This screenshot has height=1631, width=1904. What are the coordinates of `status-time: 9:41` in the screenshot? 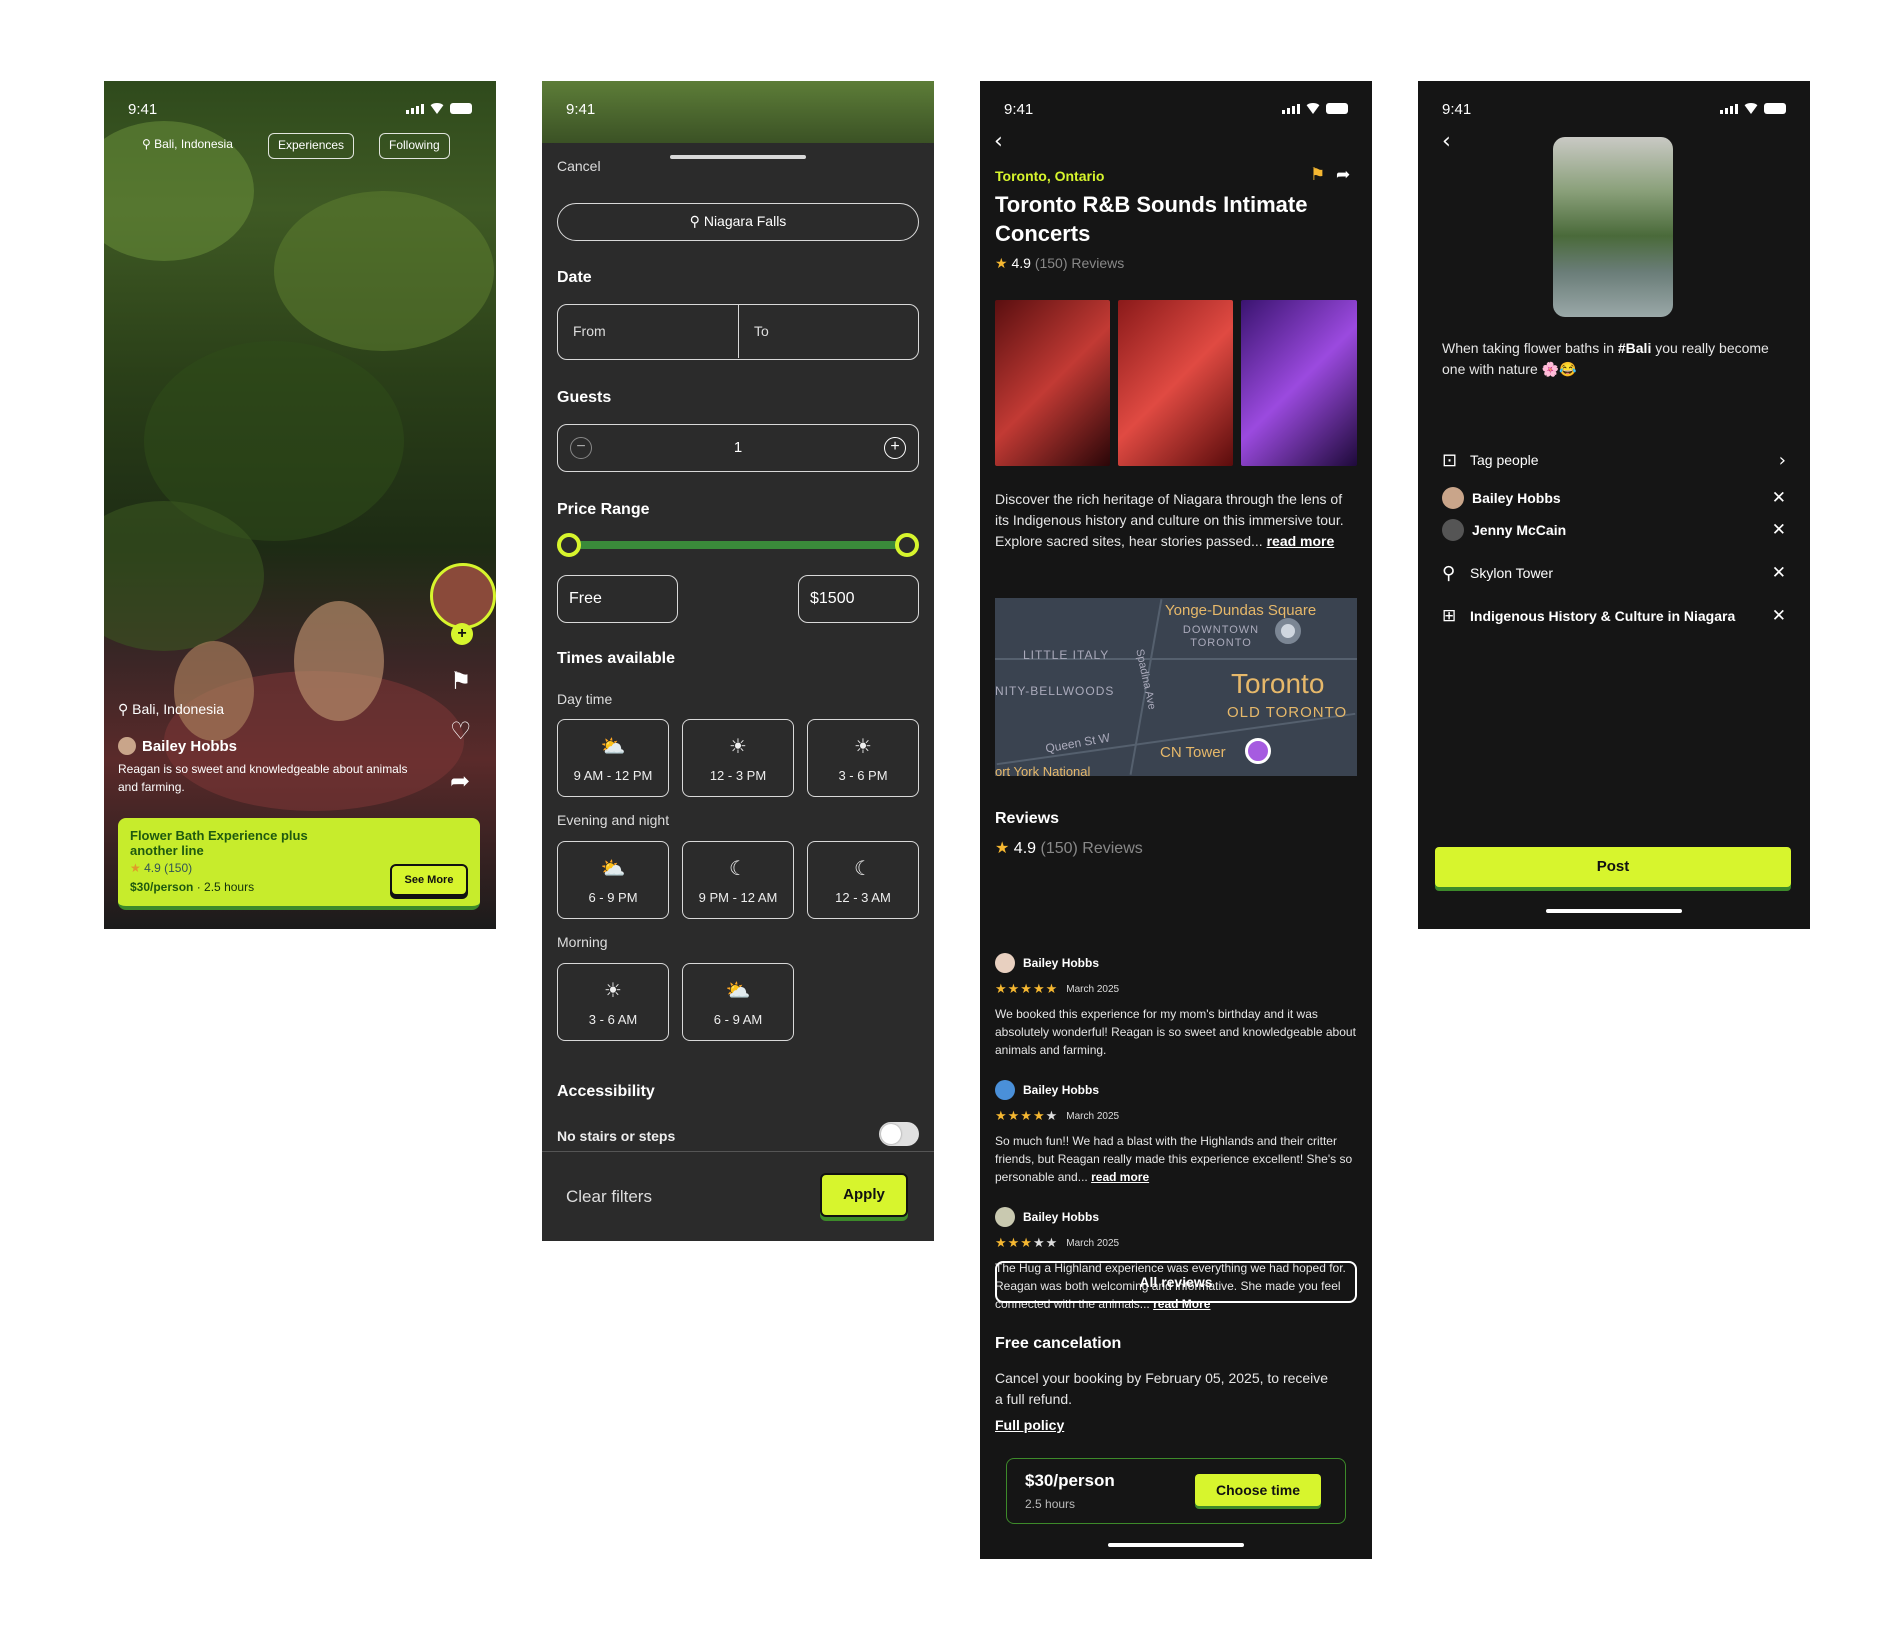 It's located at (581, 109).